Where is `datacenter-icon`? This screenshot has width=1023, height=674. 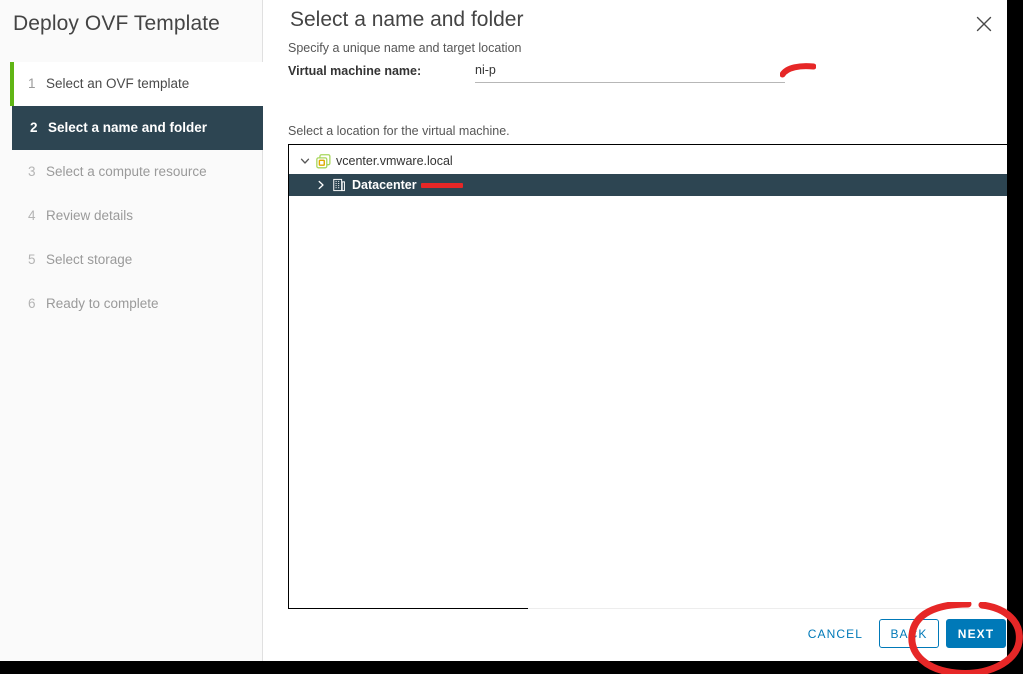
datacenter-icon is located at coordinates (339, 185).